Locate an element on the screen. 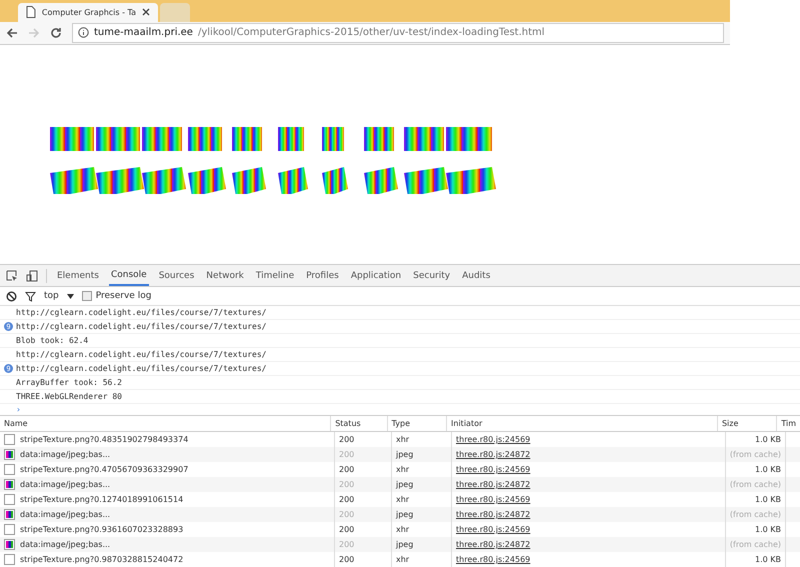  column-header: Size is located at coordinates (748, 424).